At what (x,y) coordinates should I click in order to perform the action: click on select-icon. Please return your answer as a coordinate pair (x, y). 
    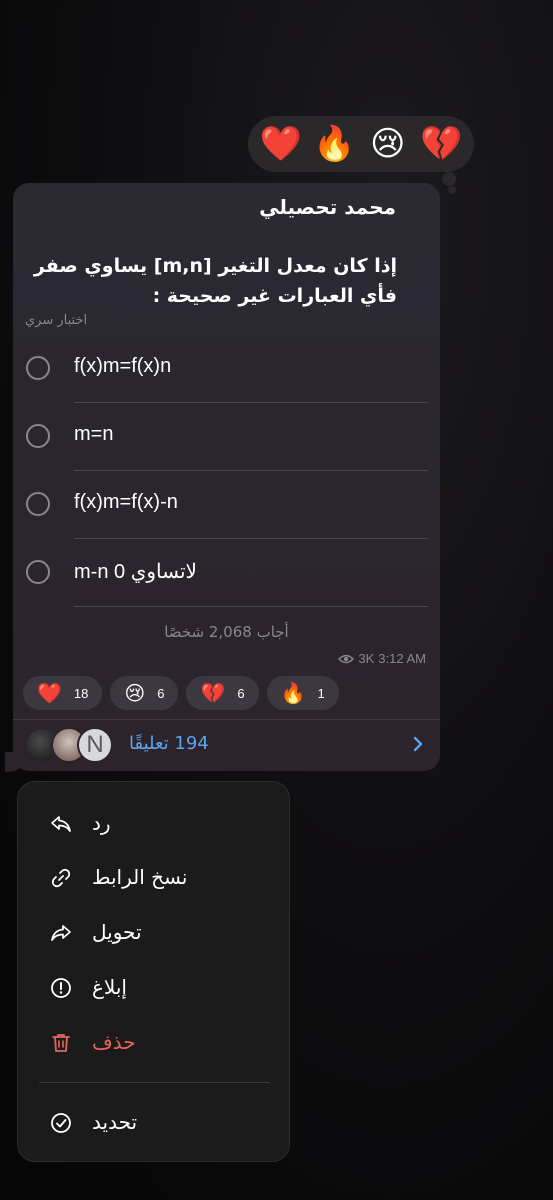
    Looking at the image, I should click on (61, 1123).